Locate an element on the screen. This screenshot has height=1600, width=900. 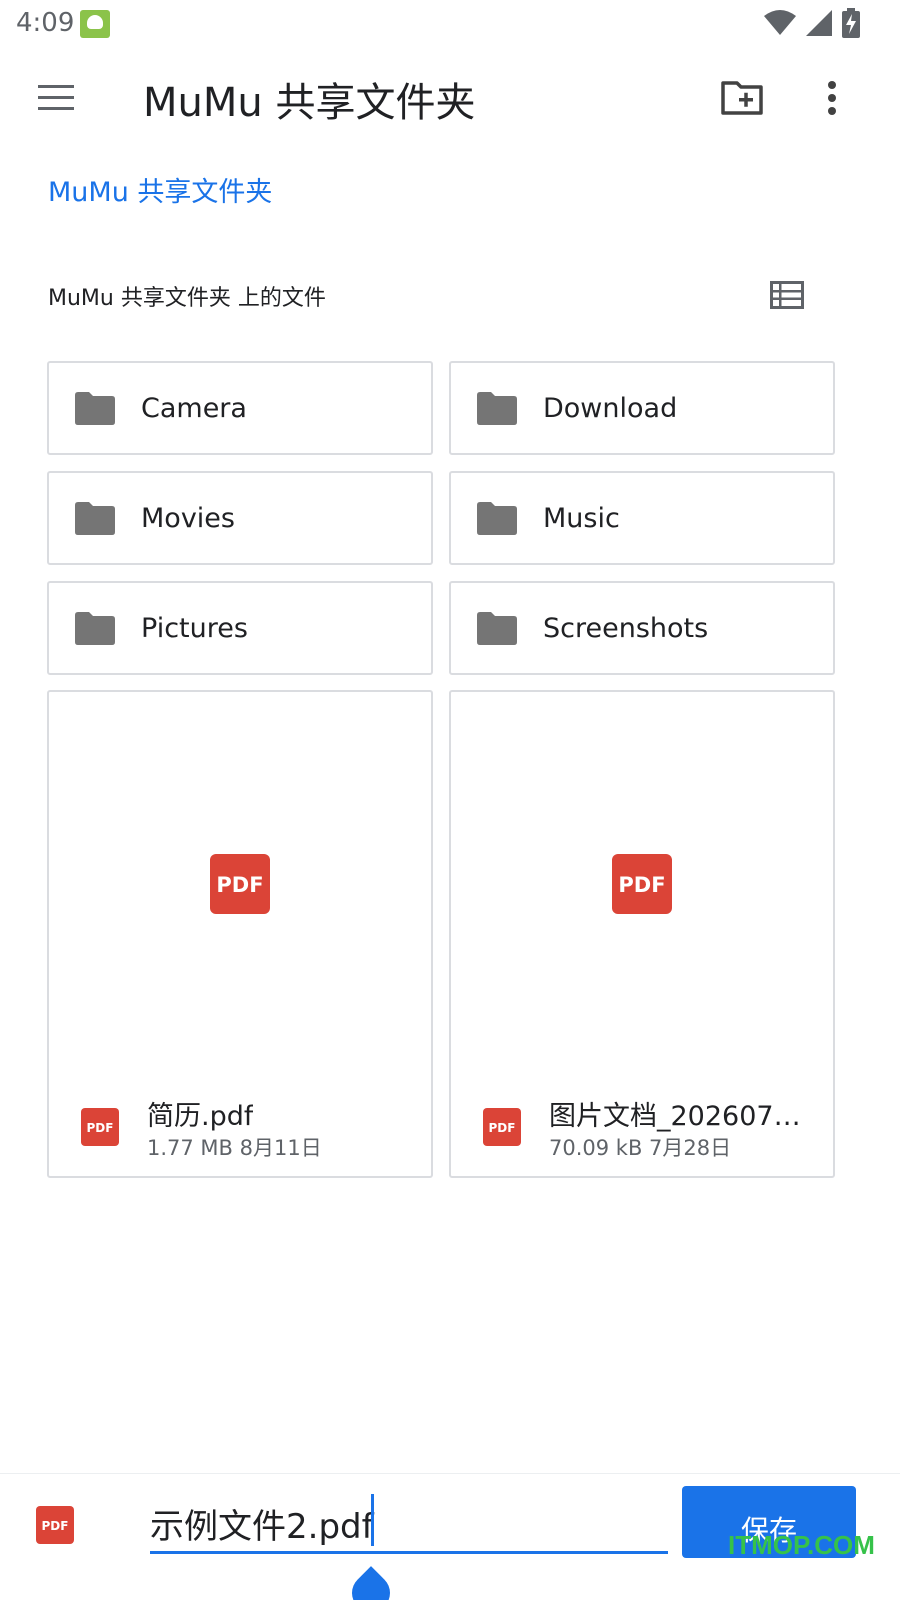
folder-name: Camera is located at coordinates (194, 408).